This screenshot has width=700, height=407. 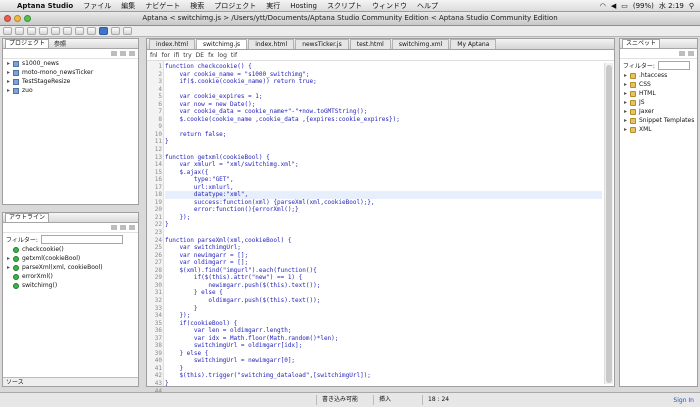 What do you see at coordinates (378, 278) in the screenshot?
I see `code-line: 29 if($(this).attr("new") == 1) {` at bounding box center [378, 278].